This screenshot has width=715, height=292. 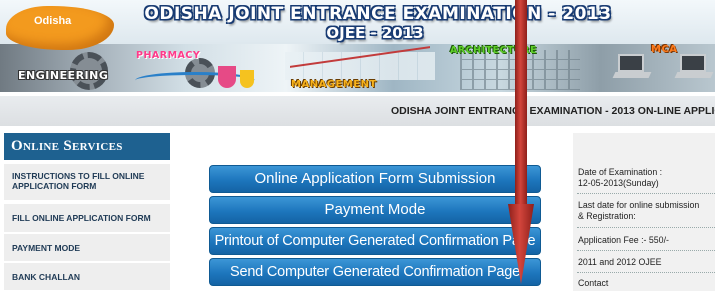 What do you see at coordinates (87, 146) in the screenshot?
I see `sidebar-header: Online Services` at bounding box center [87, 146].